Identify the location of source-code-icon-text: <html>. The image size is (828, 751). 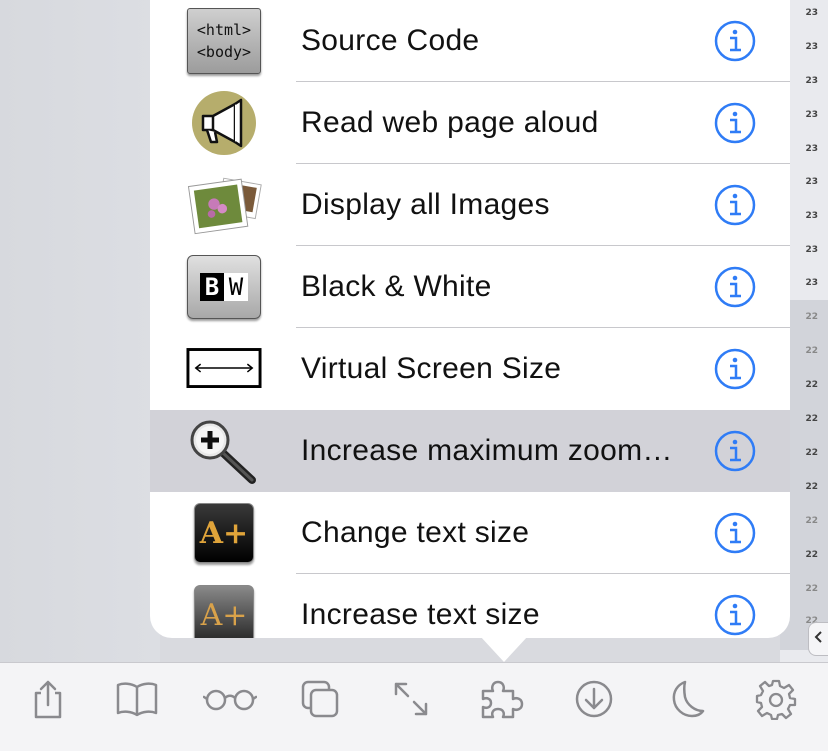
(224, 30).